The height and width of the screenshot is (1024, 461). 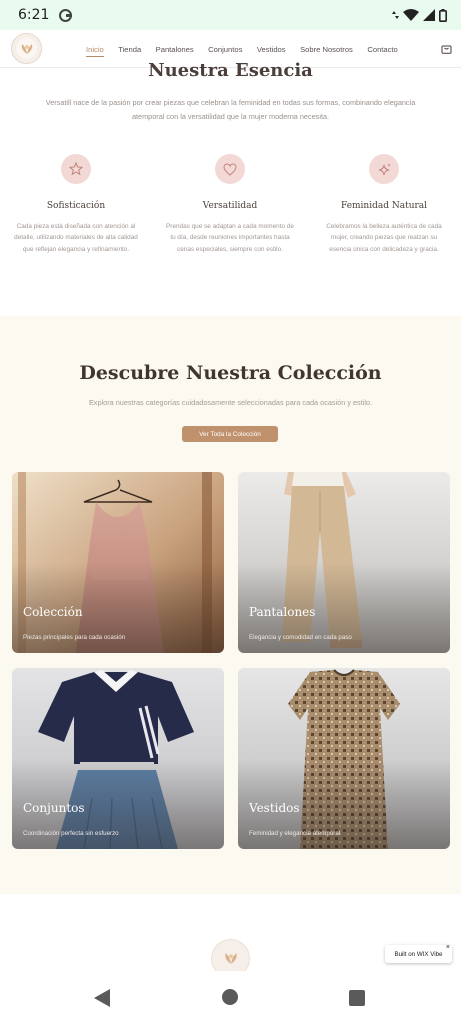 I want to click on card-title: Pantalones, so click(x=282, y=612).